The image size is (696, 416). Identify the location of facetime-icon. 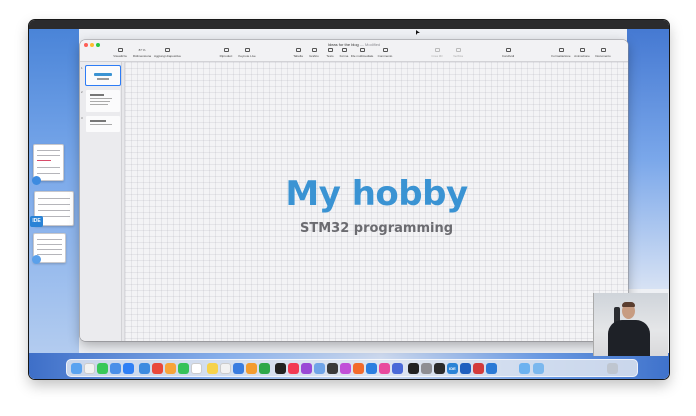
(183, 368).